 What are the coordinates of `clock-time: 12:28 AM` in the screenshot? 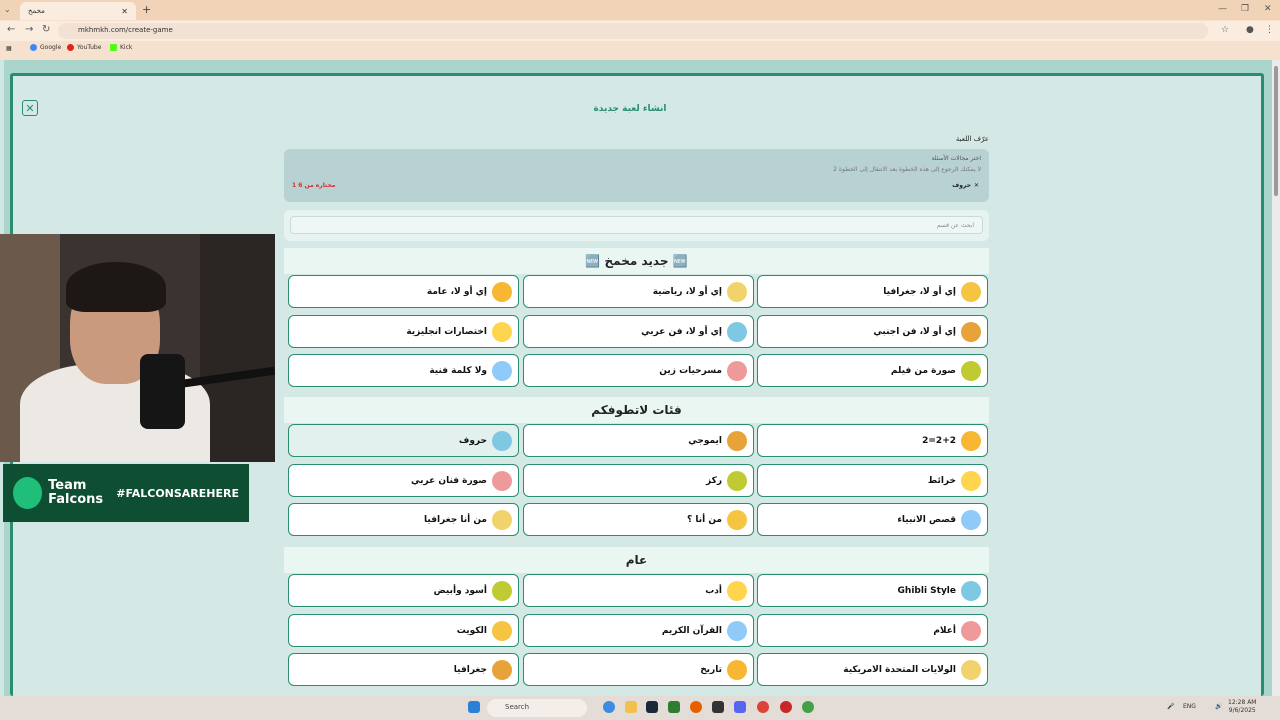 It's located at (1242, 702).